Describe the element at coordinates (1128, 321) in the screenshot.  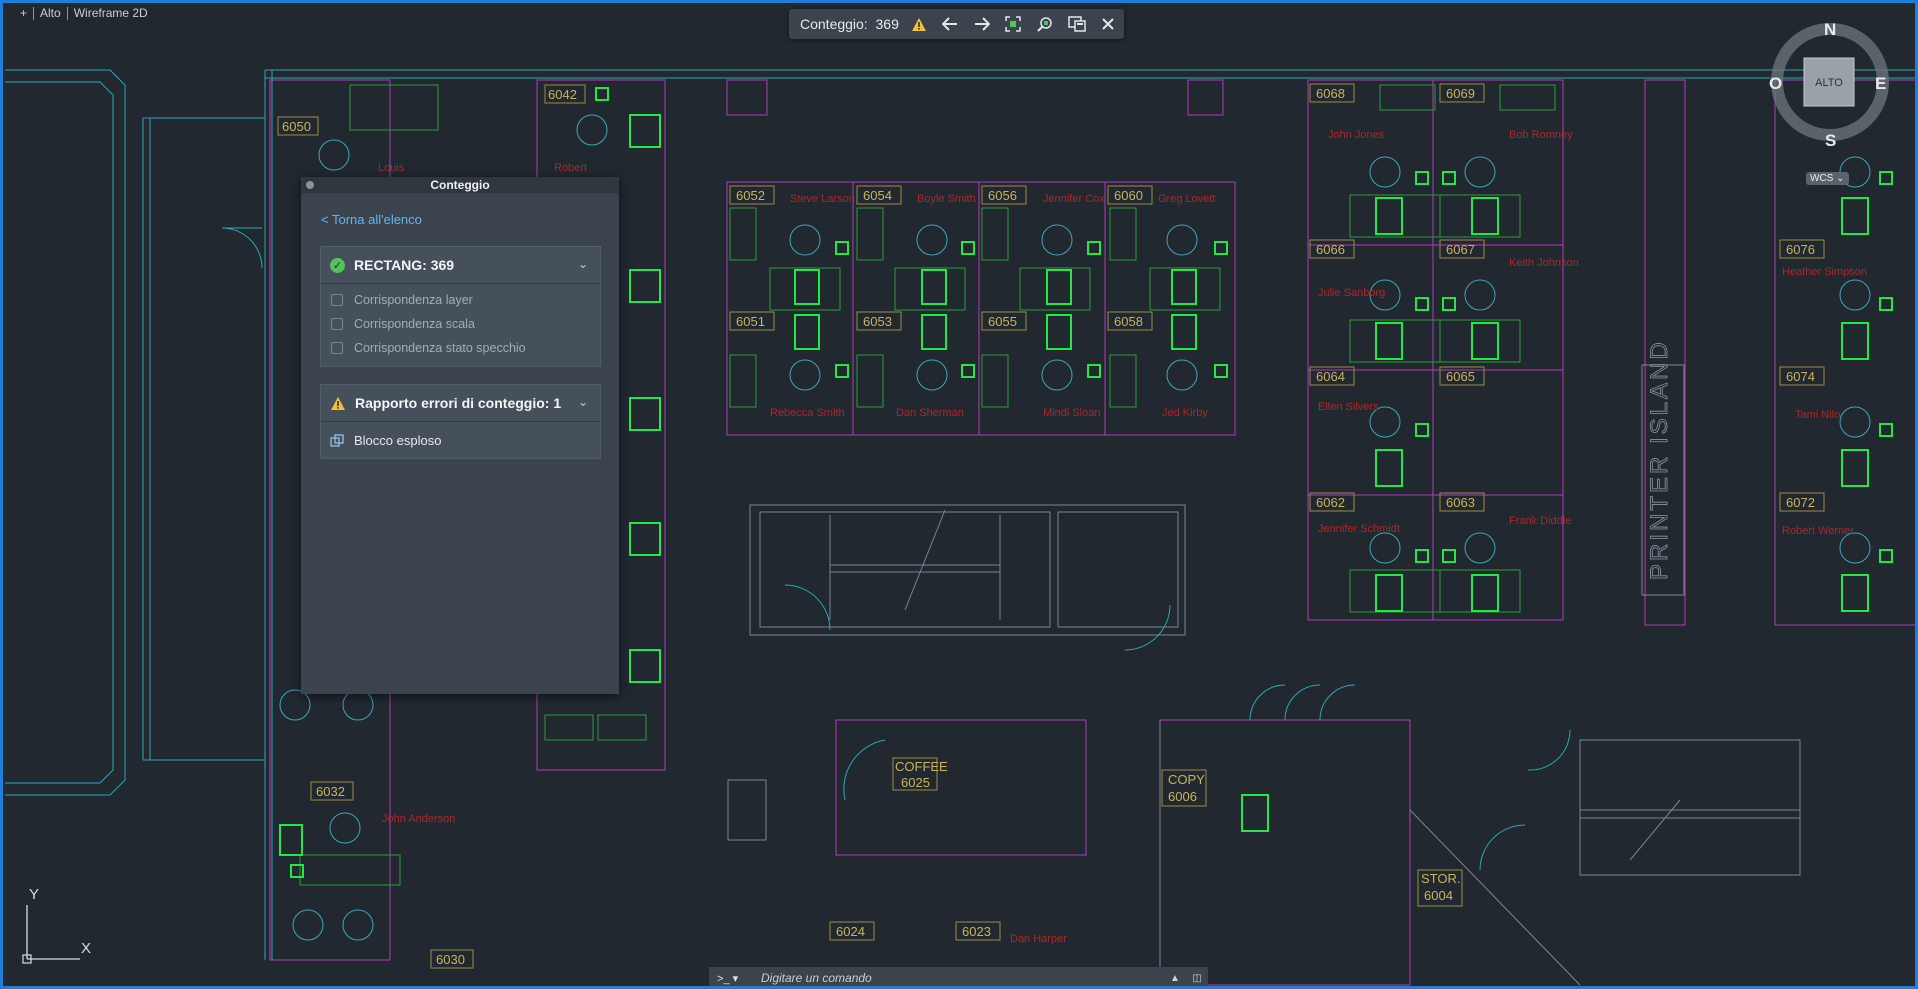
I see `room-tag: 6058` at that location.